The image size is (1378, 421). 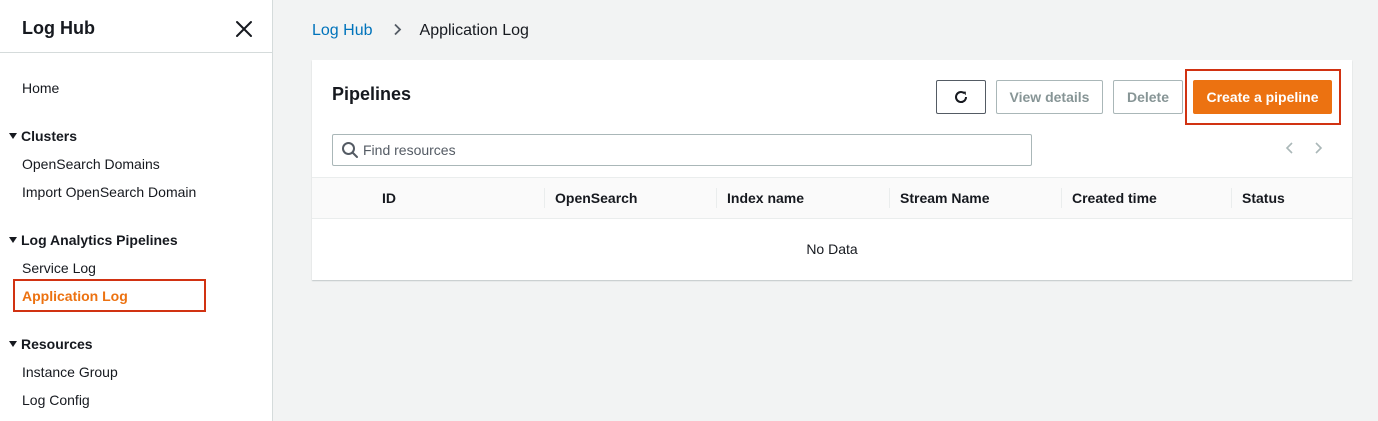 What do you see at coordinates (59, 268) in the screenshot?
I see `sidebar-item-service-log: Service Log` at bounding box center [59, 268].